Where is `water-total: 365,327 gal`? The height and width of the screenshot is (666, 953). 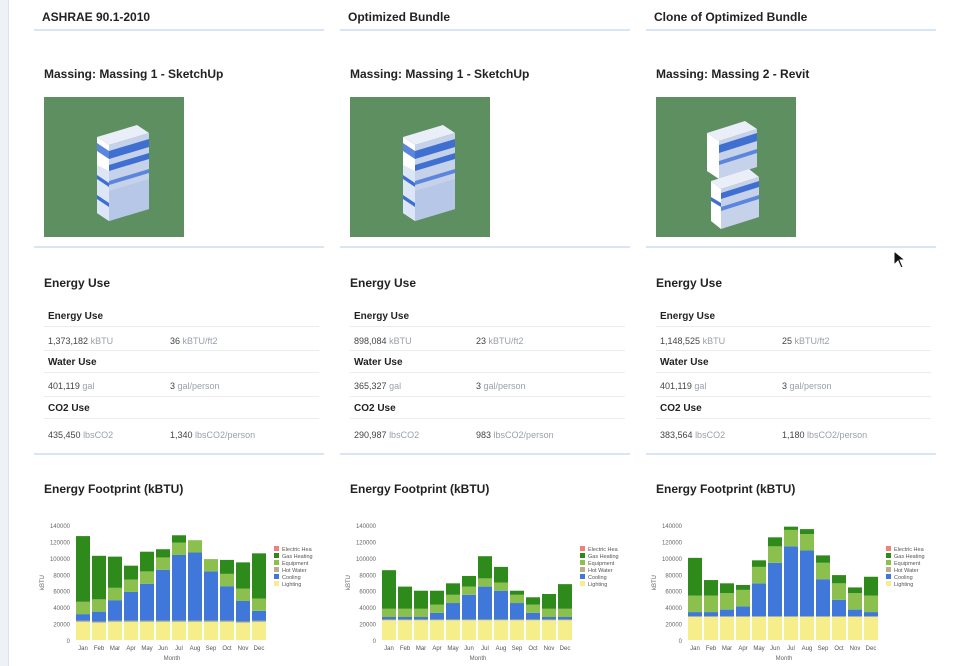
water-total: 365,327 gal is located at coordinates (378, 386).